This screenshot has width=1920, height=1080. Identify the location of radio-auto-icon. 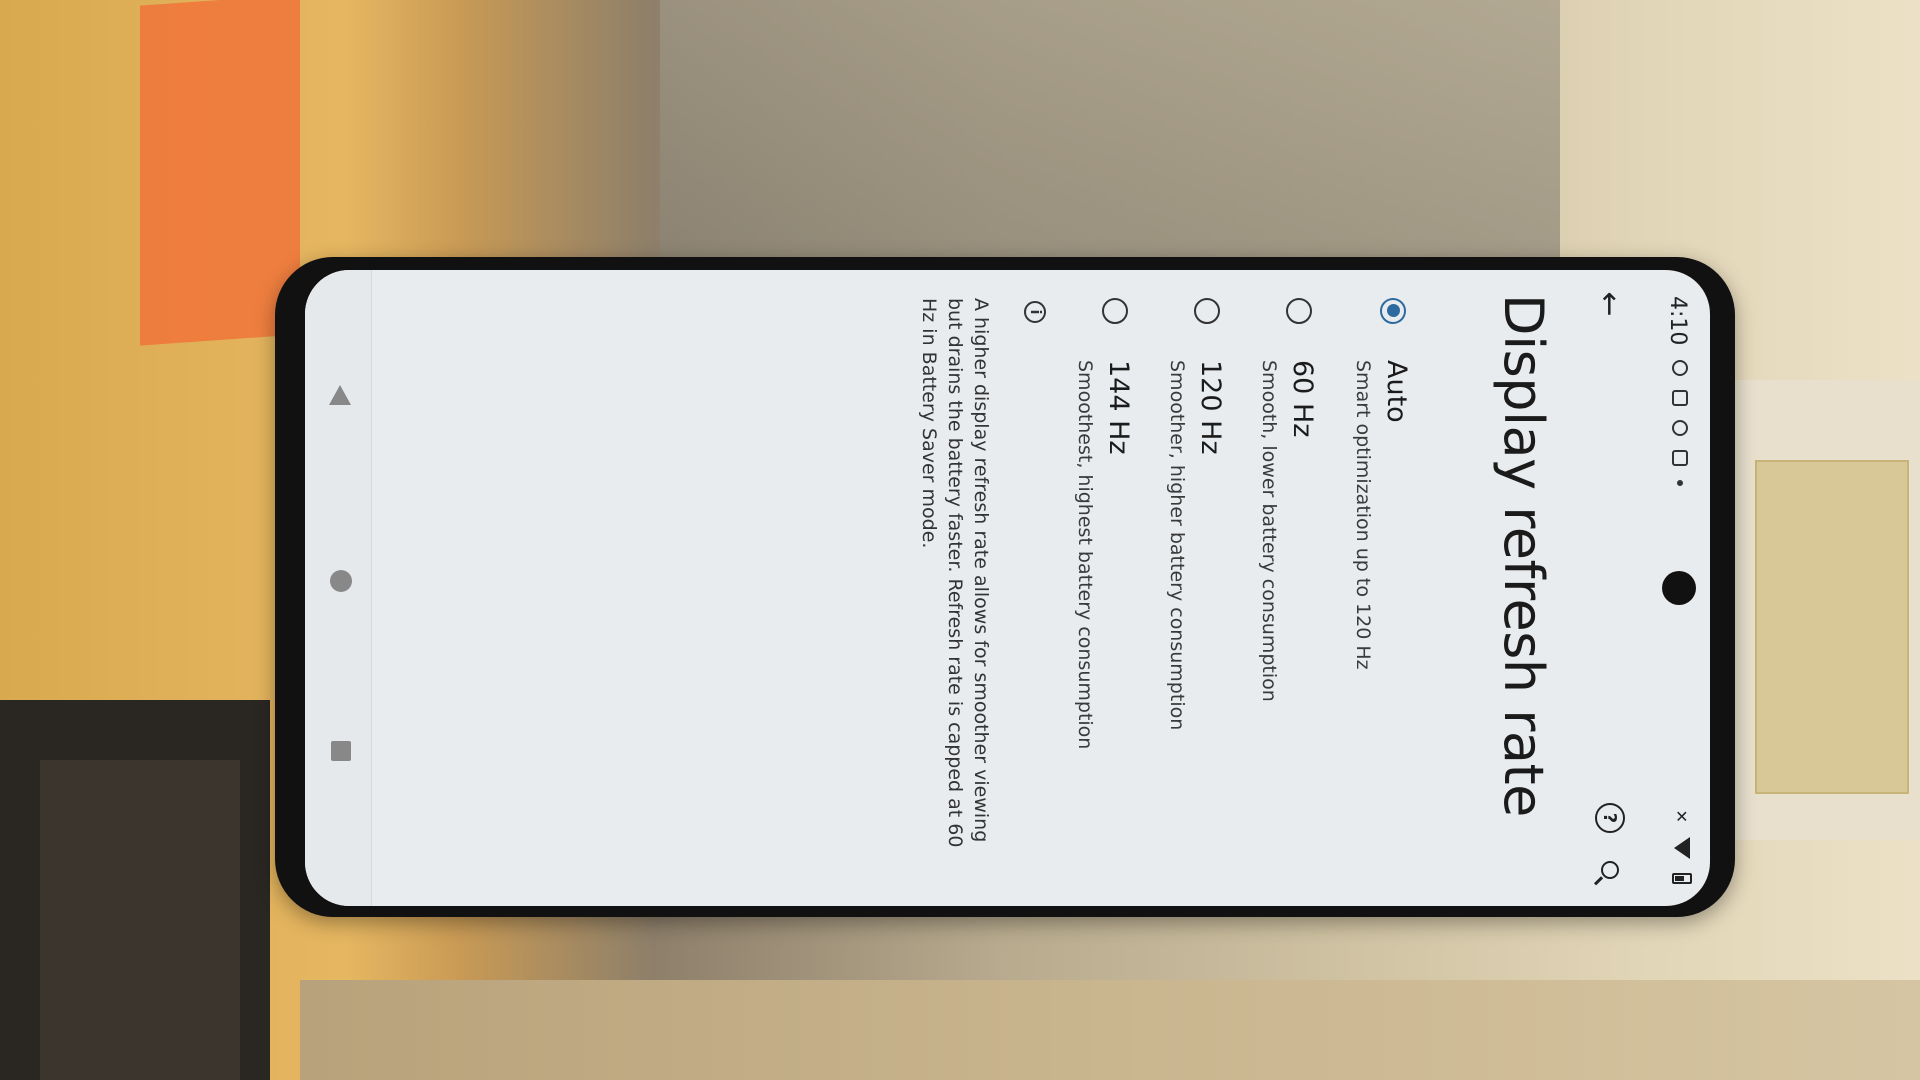
(1393, 311).